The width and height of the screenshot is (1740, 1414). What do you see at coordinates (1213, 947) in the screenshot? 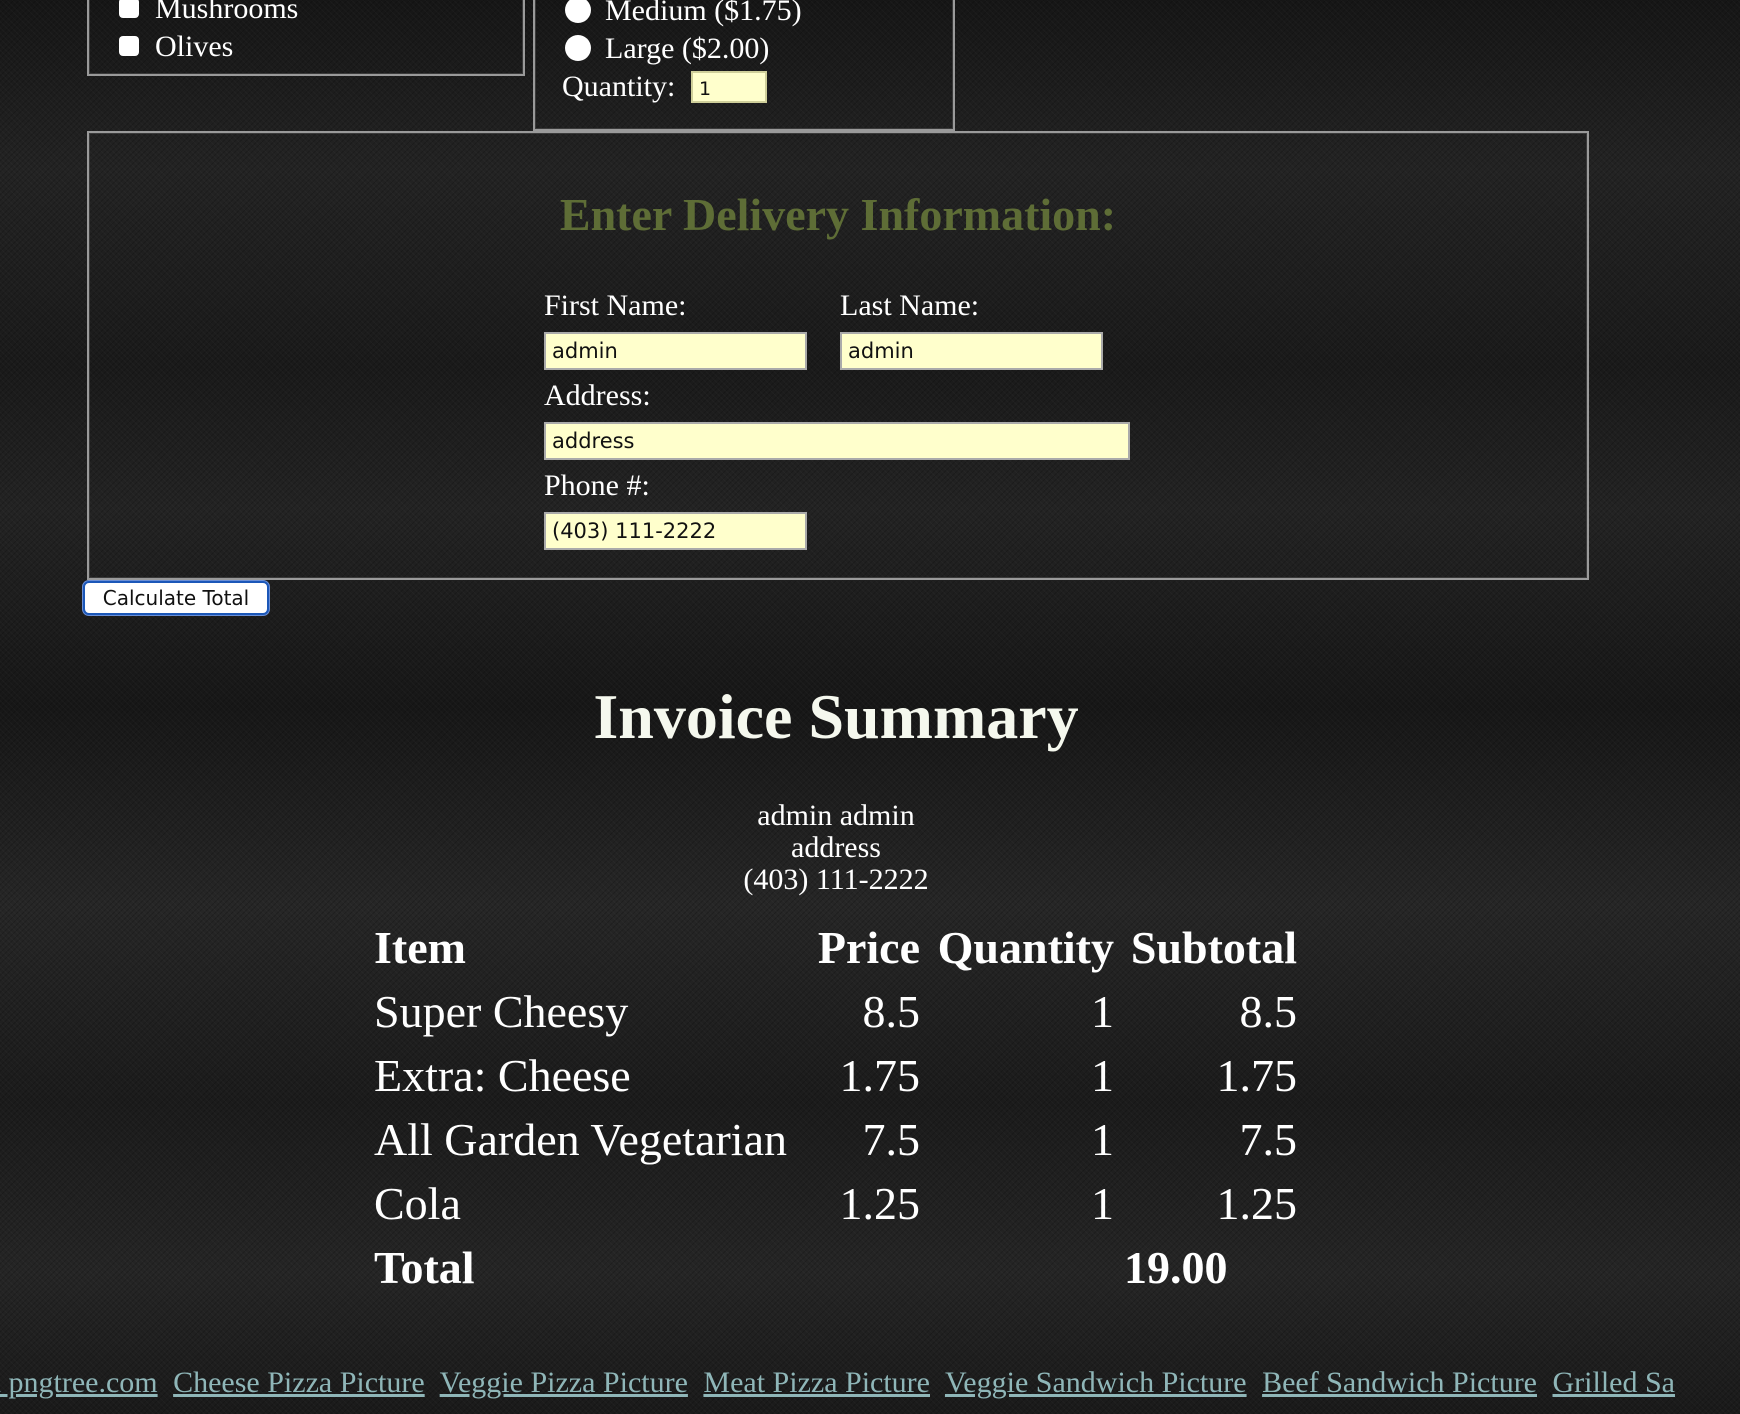
I see `header-subtotal: Subtotal` at bounding box center [1213, 947].